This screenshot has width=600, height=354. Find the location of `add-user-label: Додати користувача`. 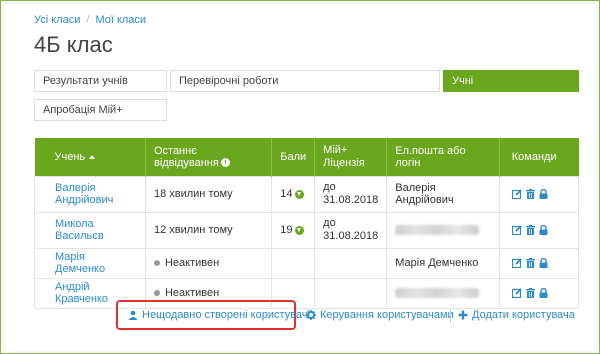

add-user-label: Додати користувача is located at coordinates (523, 315).